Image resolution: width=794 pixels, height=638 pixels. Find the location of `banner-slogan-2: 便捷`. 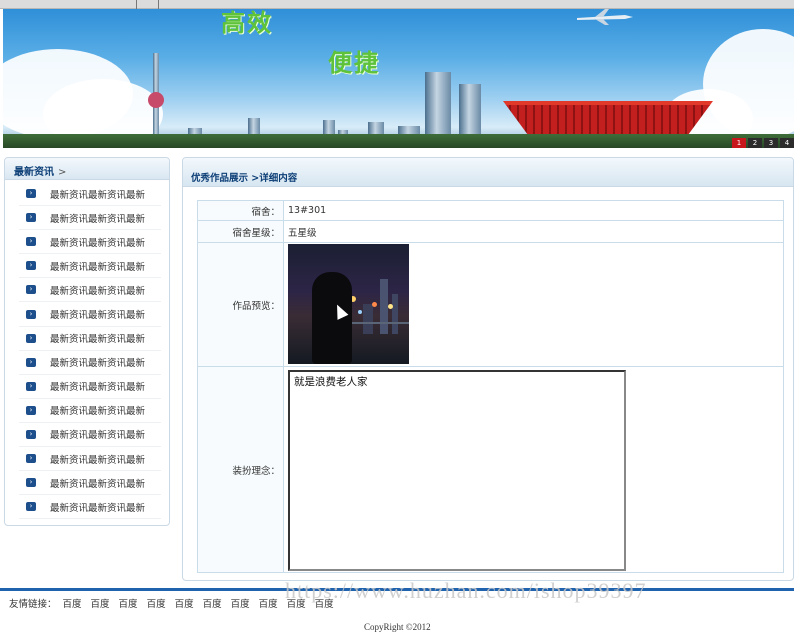

banner-slogan-2: 便捷 is located at coordinates (354, 63).